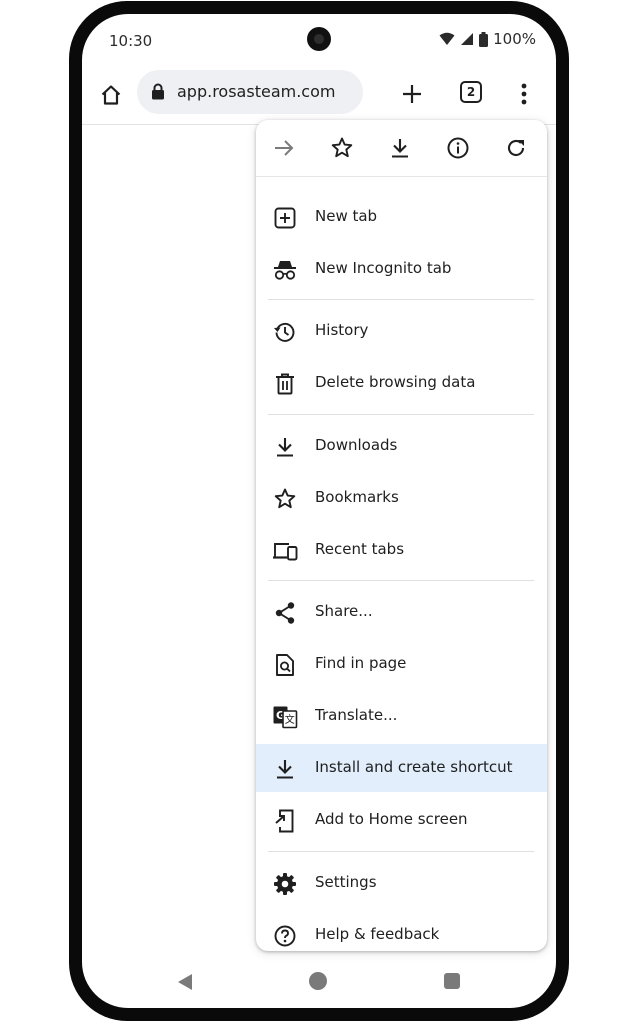 This screenshot has height=1024, width=640. I want to click on menu-item-label: New Incognito tab, so click(383, 268).